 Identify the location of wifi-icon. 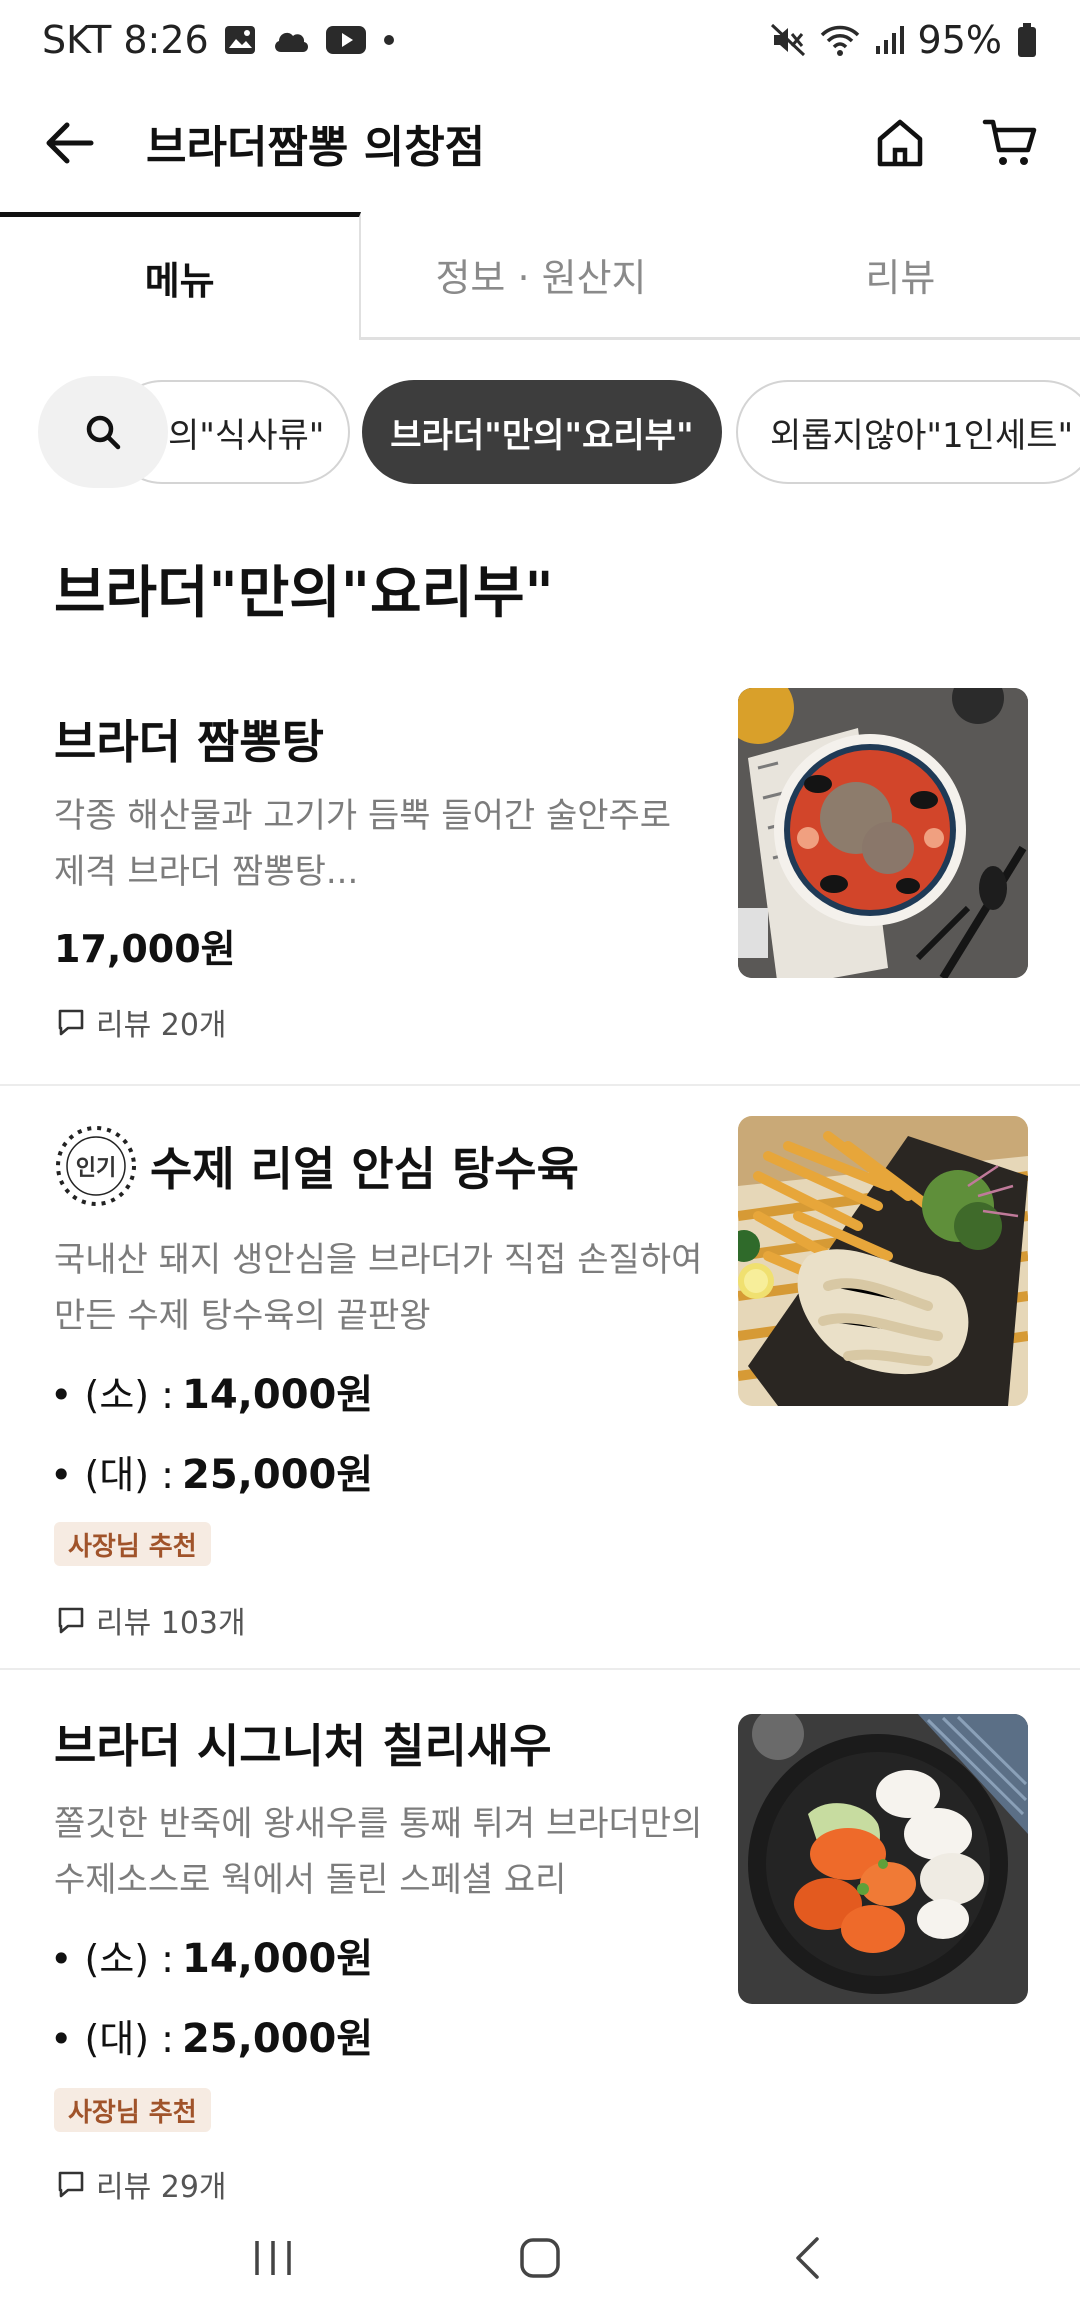
(840, 40).